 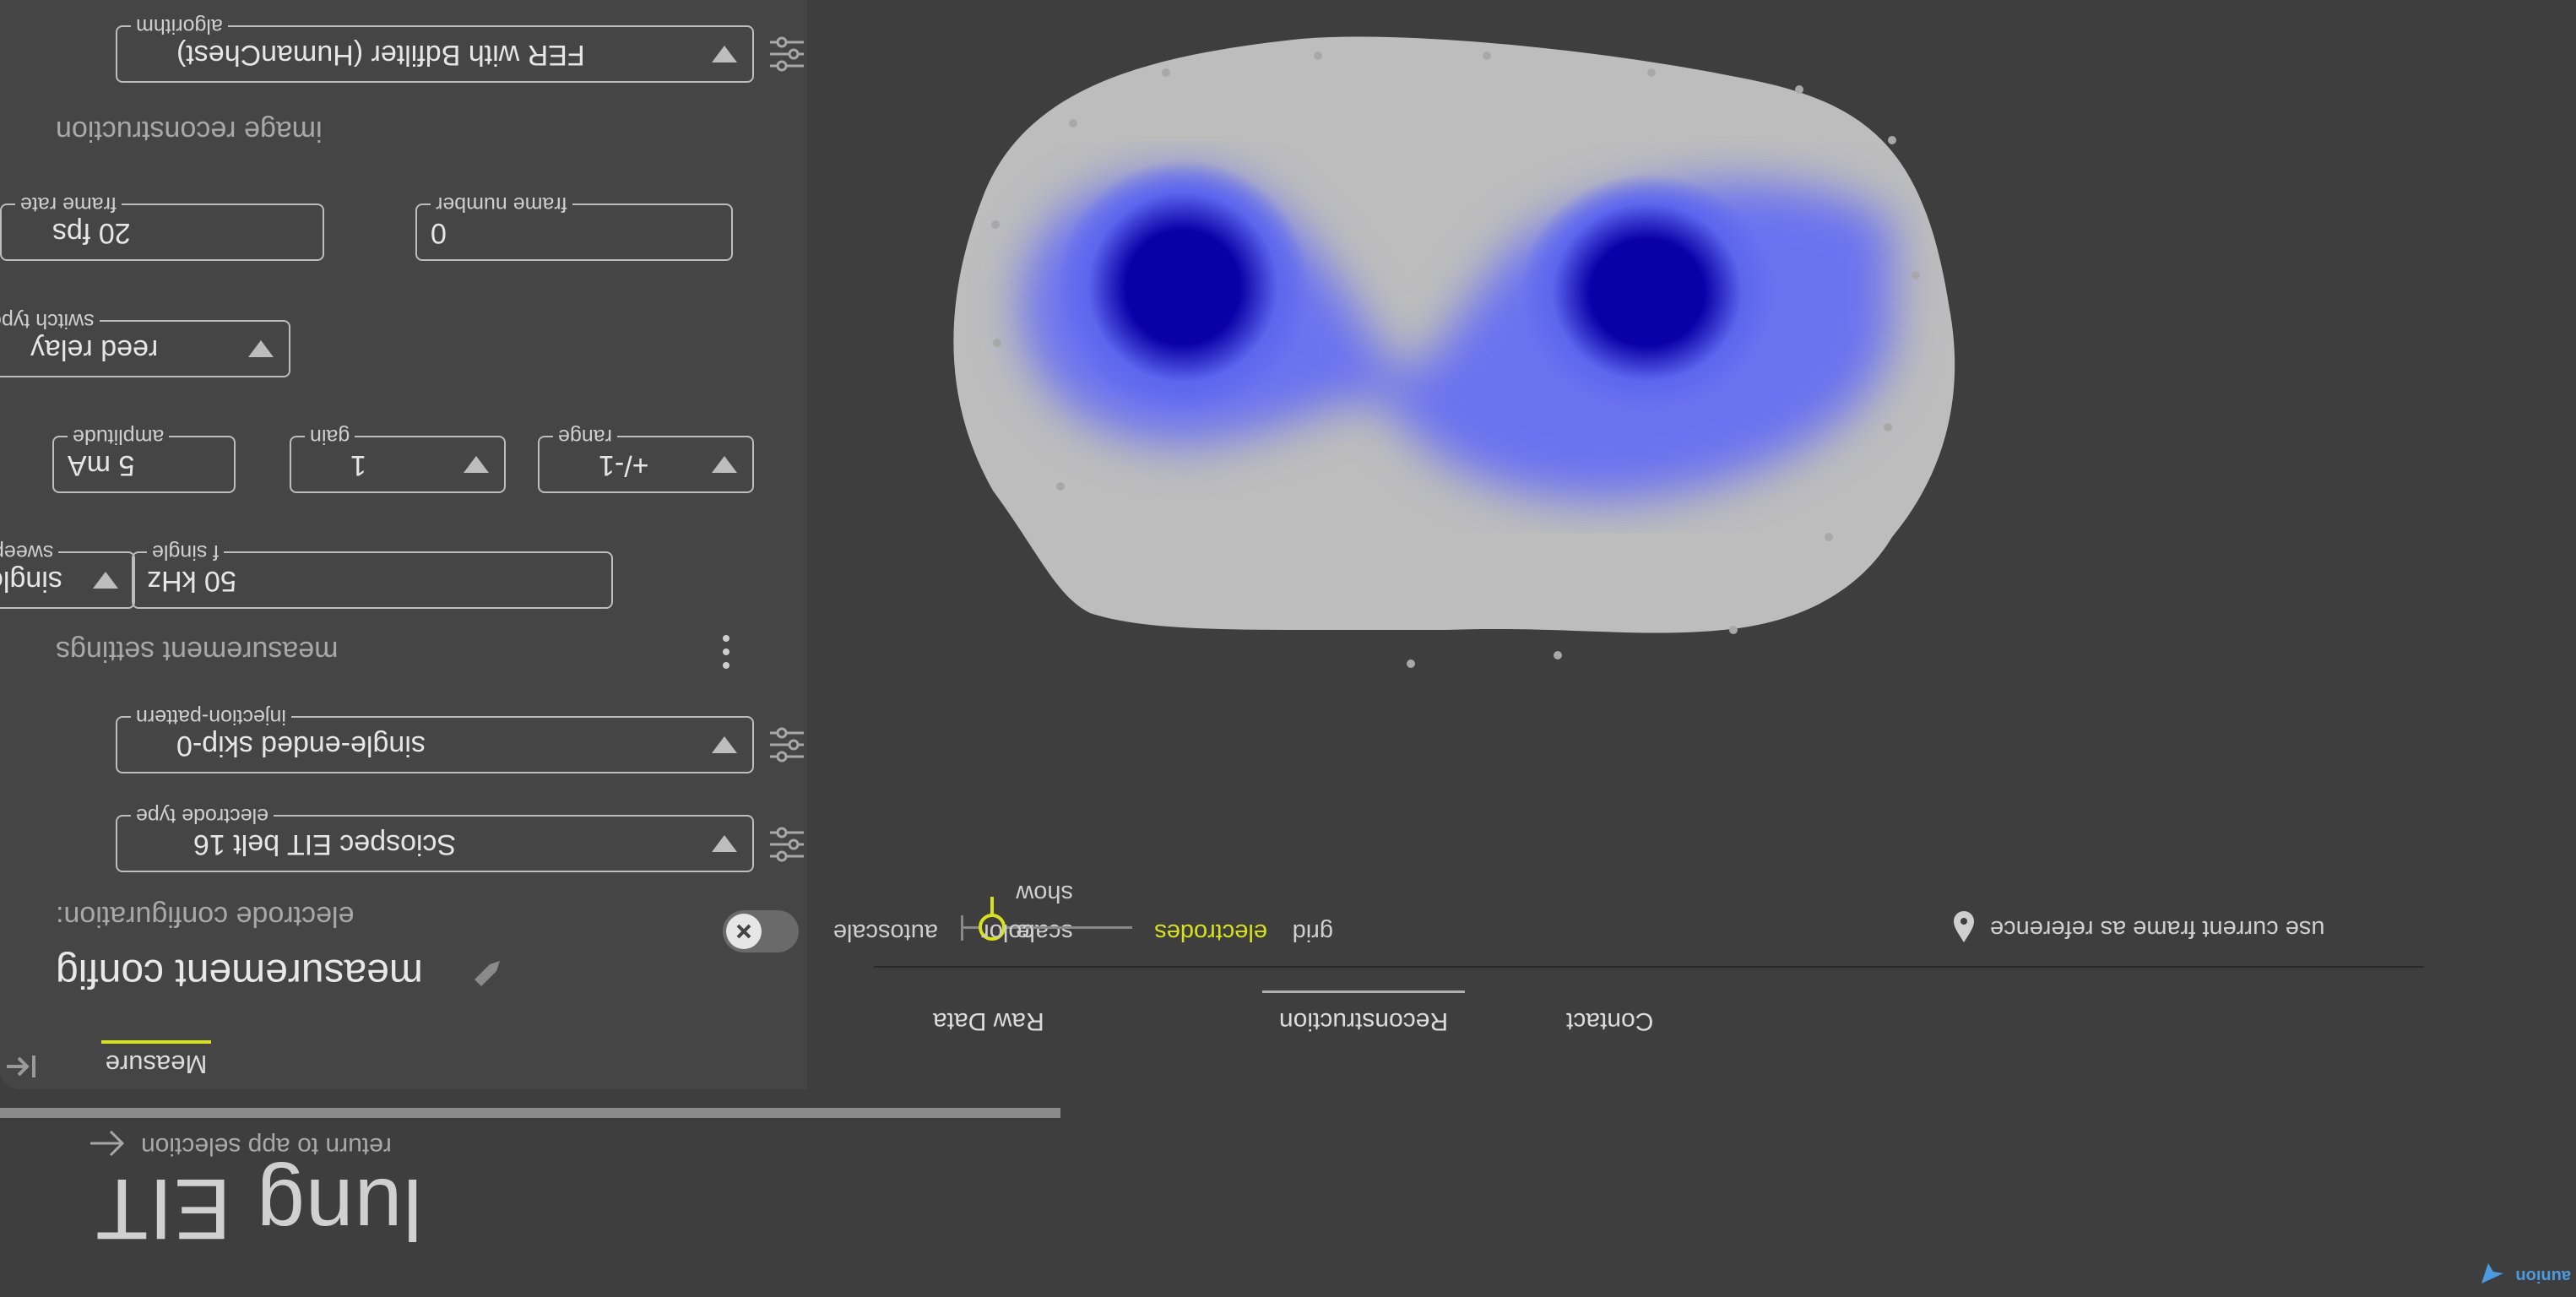 What do you see at coordinates (1363, 991) in the screenshot?
I see `tab-reconstruction-indicator` at bounding box center [1363, 991].